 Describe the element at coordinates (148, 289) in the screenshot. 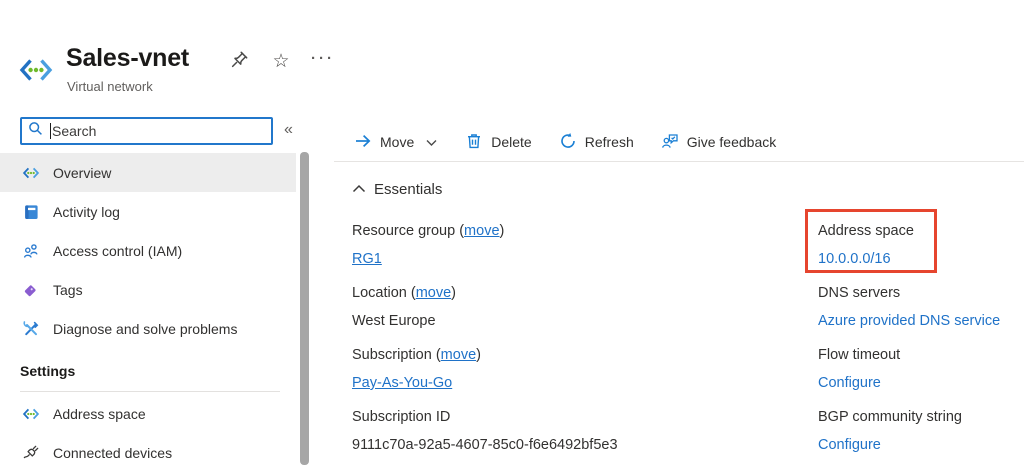

I see `sidebar-item-tags: Tags` at that location.